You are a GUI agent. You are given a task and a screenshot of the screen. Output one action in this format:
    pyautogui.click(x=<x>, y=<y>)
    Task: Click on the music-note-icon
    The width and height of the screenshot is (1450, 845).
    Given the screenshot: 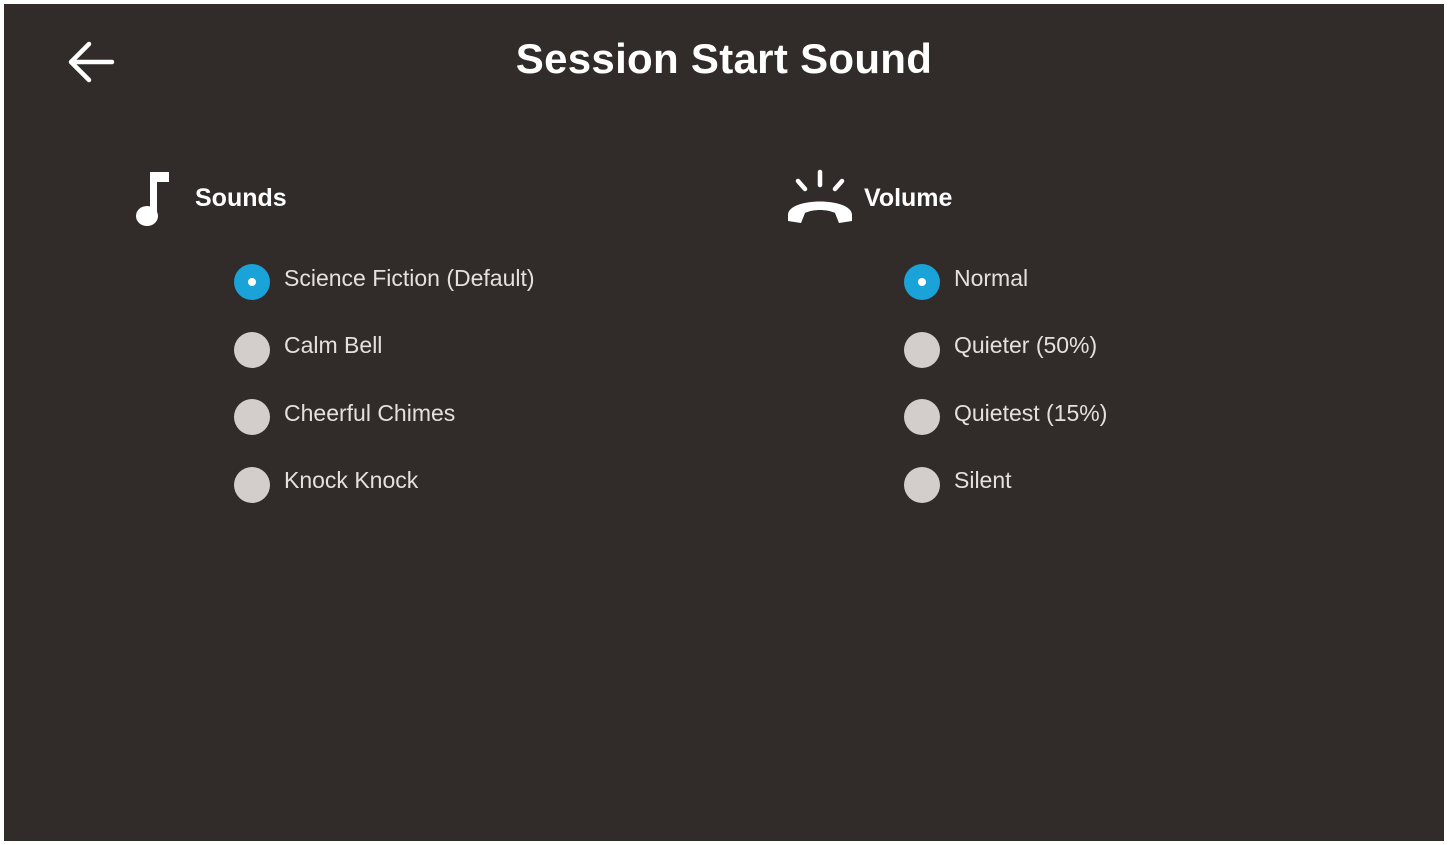 What is the action you would take?
    pyautogui.click(x=152, y=198)
    